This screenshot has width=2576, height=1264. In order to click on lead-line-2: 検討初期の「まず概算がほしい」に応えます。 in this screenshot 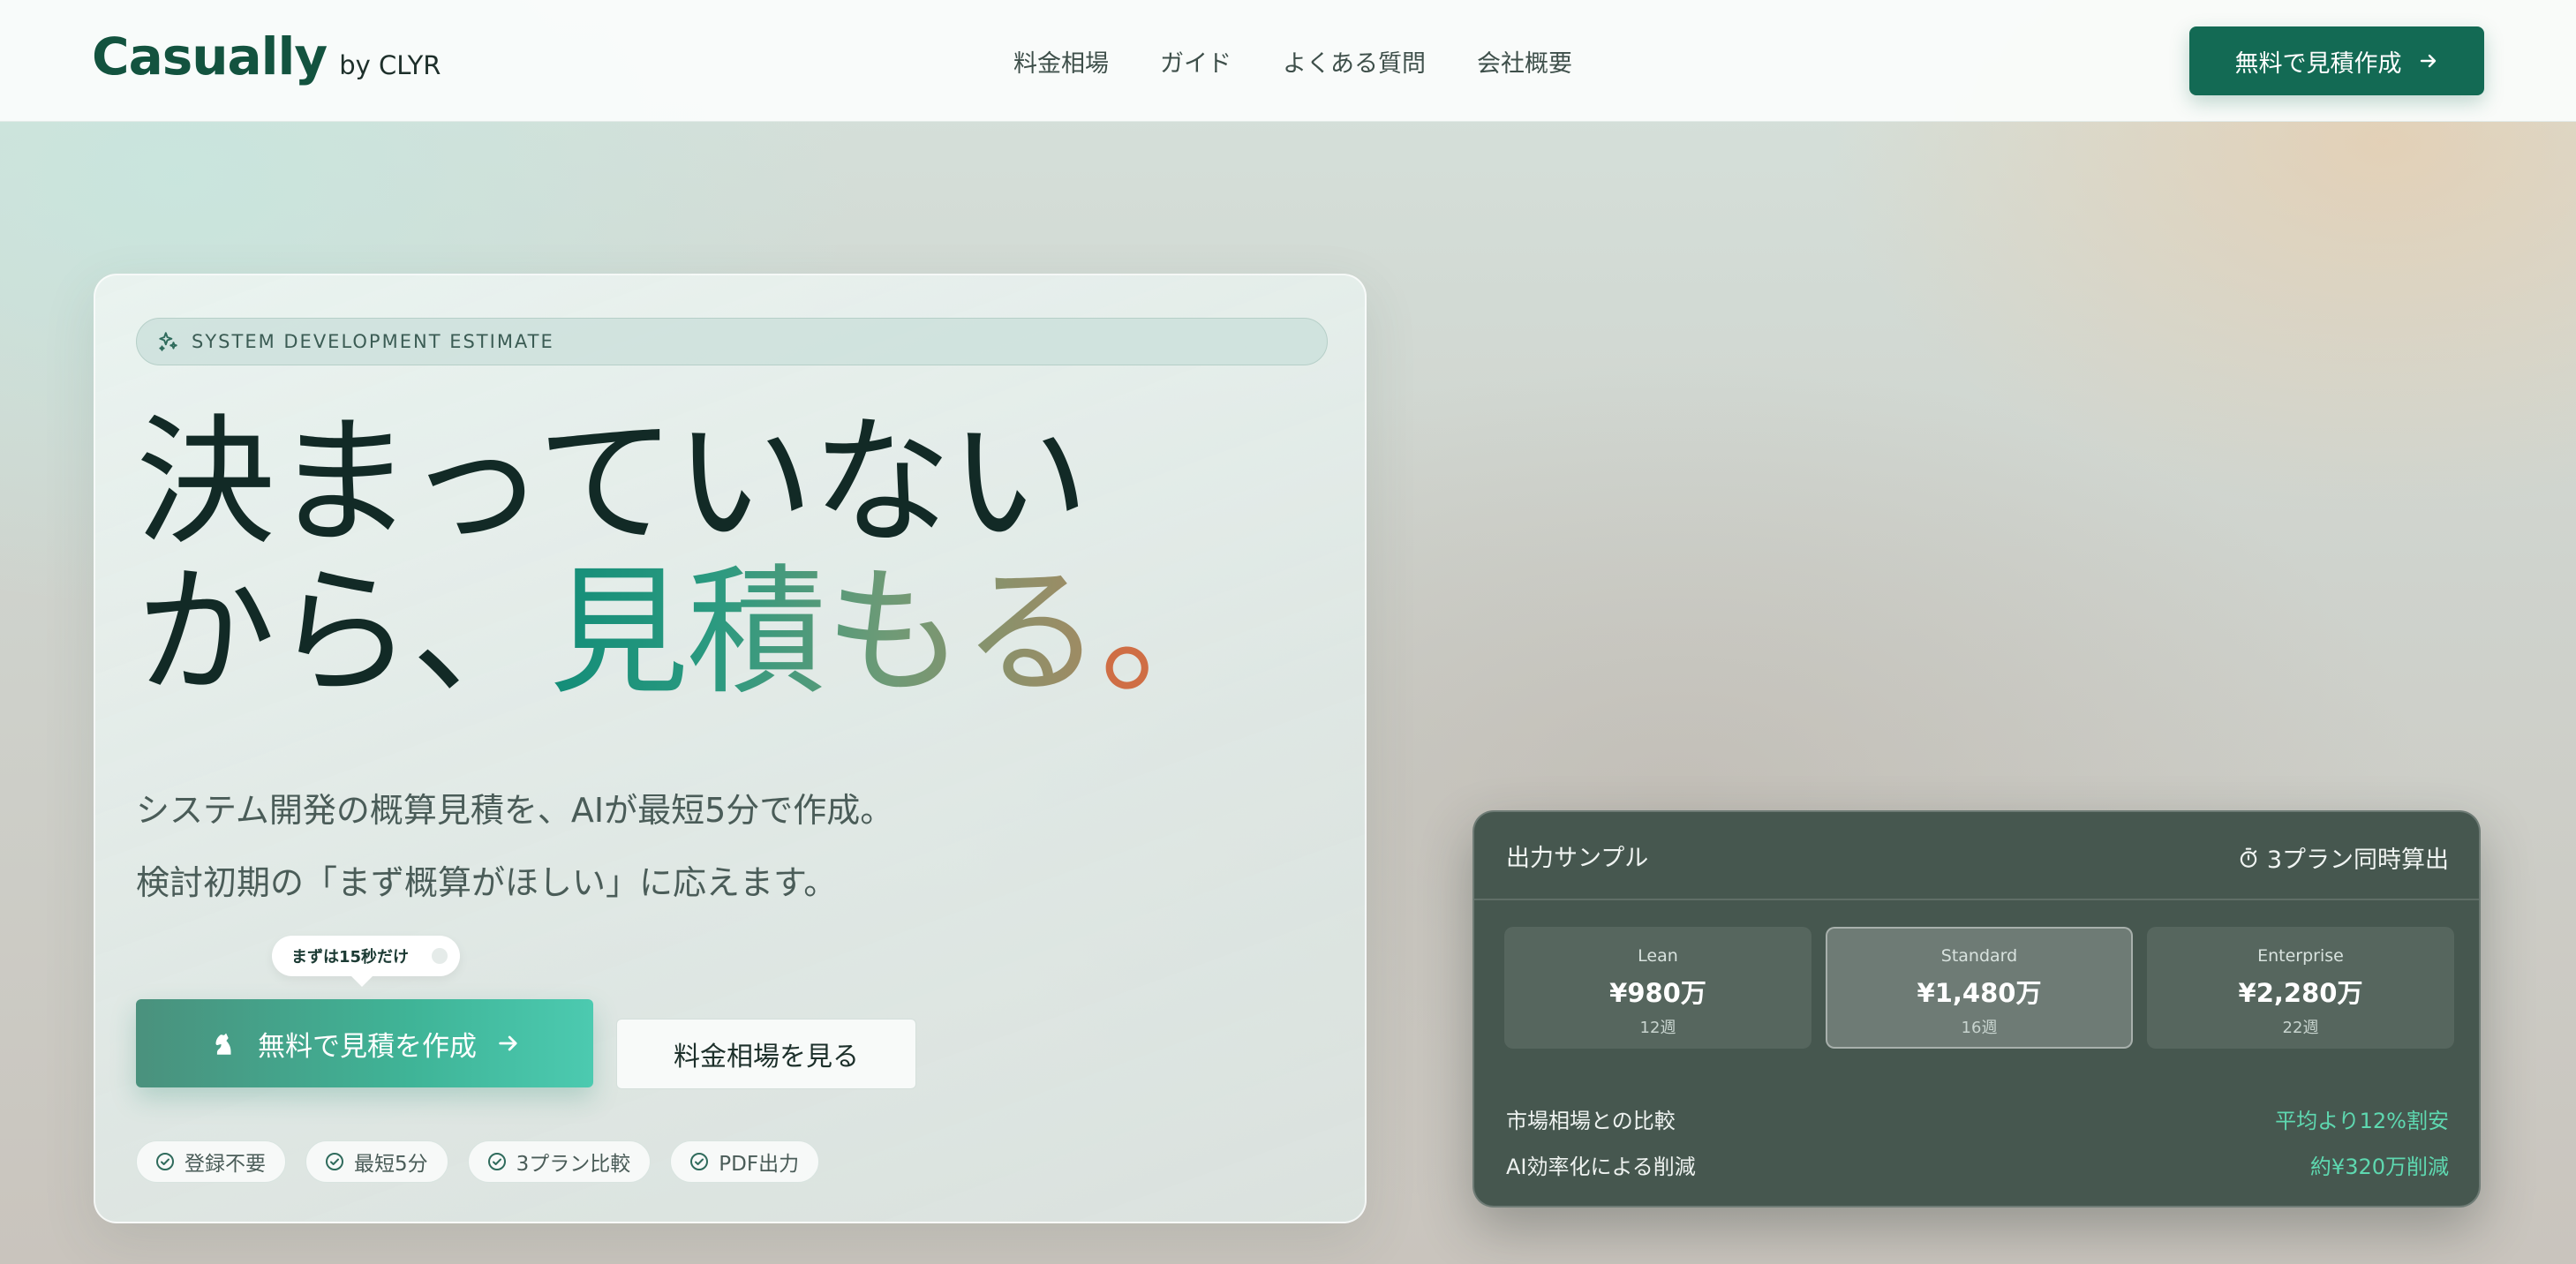, I will do `click(487, 882)`.